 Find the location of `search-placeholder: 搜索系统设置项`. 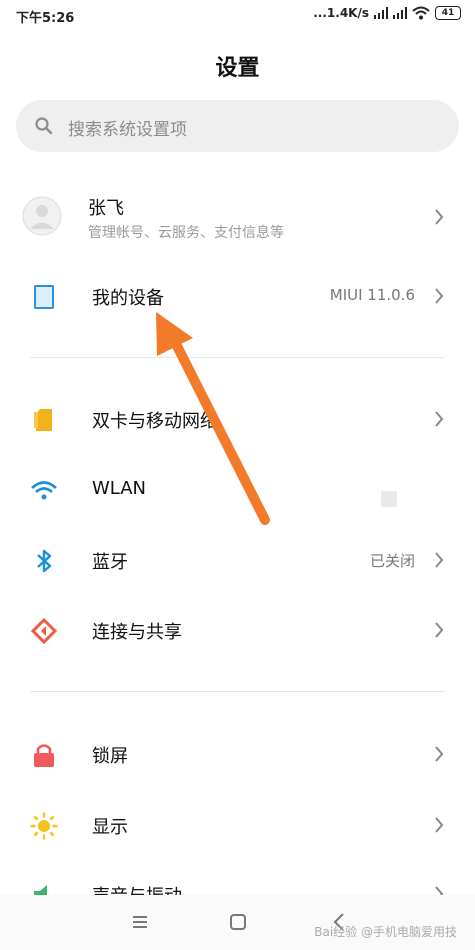

search-placeholder: 搜索系统设置项 is located at coordinates (127, 130).